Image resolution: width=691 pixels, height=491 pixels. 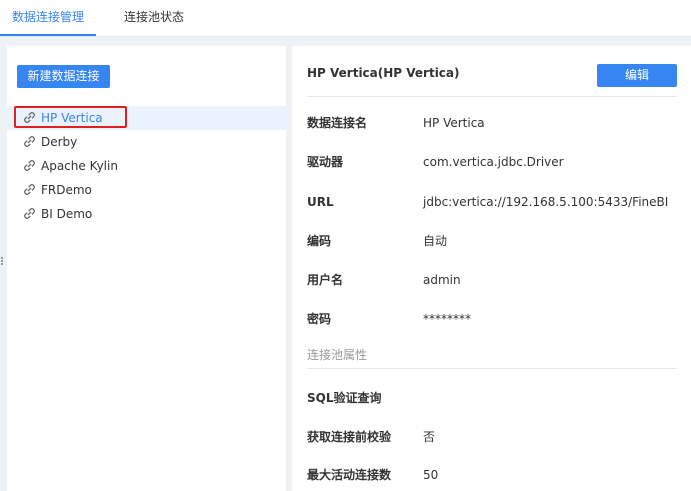 What do you see at coordinates (48, 18) in the screenshot?
I see `tab-data-connection-management: 数据连接管理` at bounding box center [48, 18].